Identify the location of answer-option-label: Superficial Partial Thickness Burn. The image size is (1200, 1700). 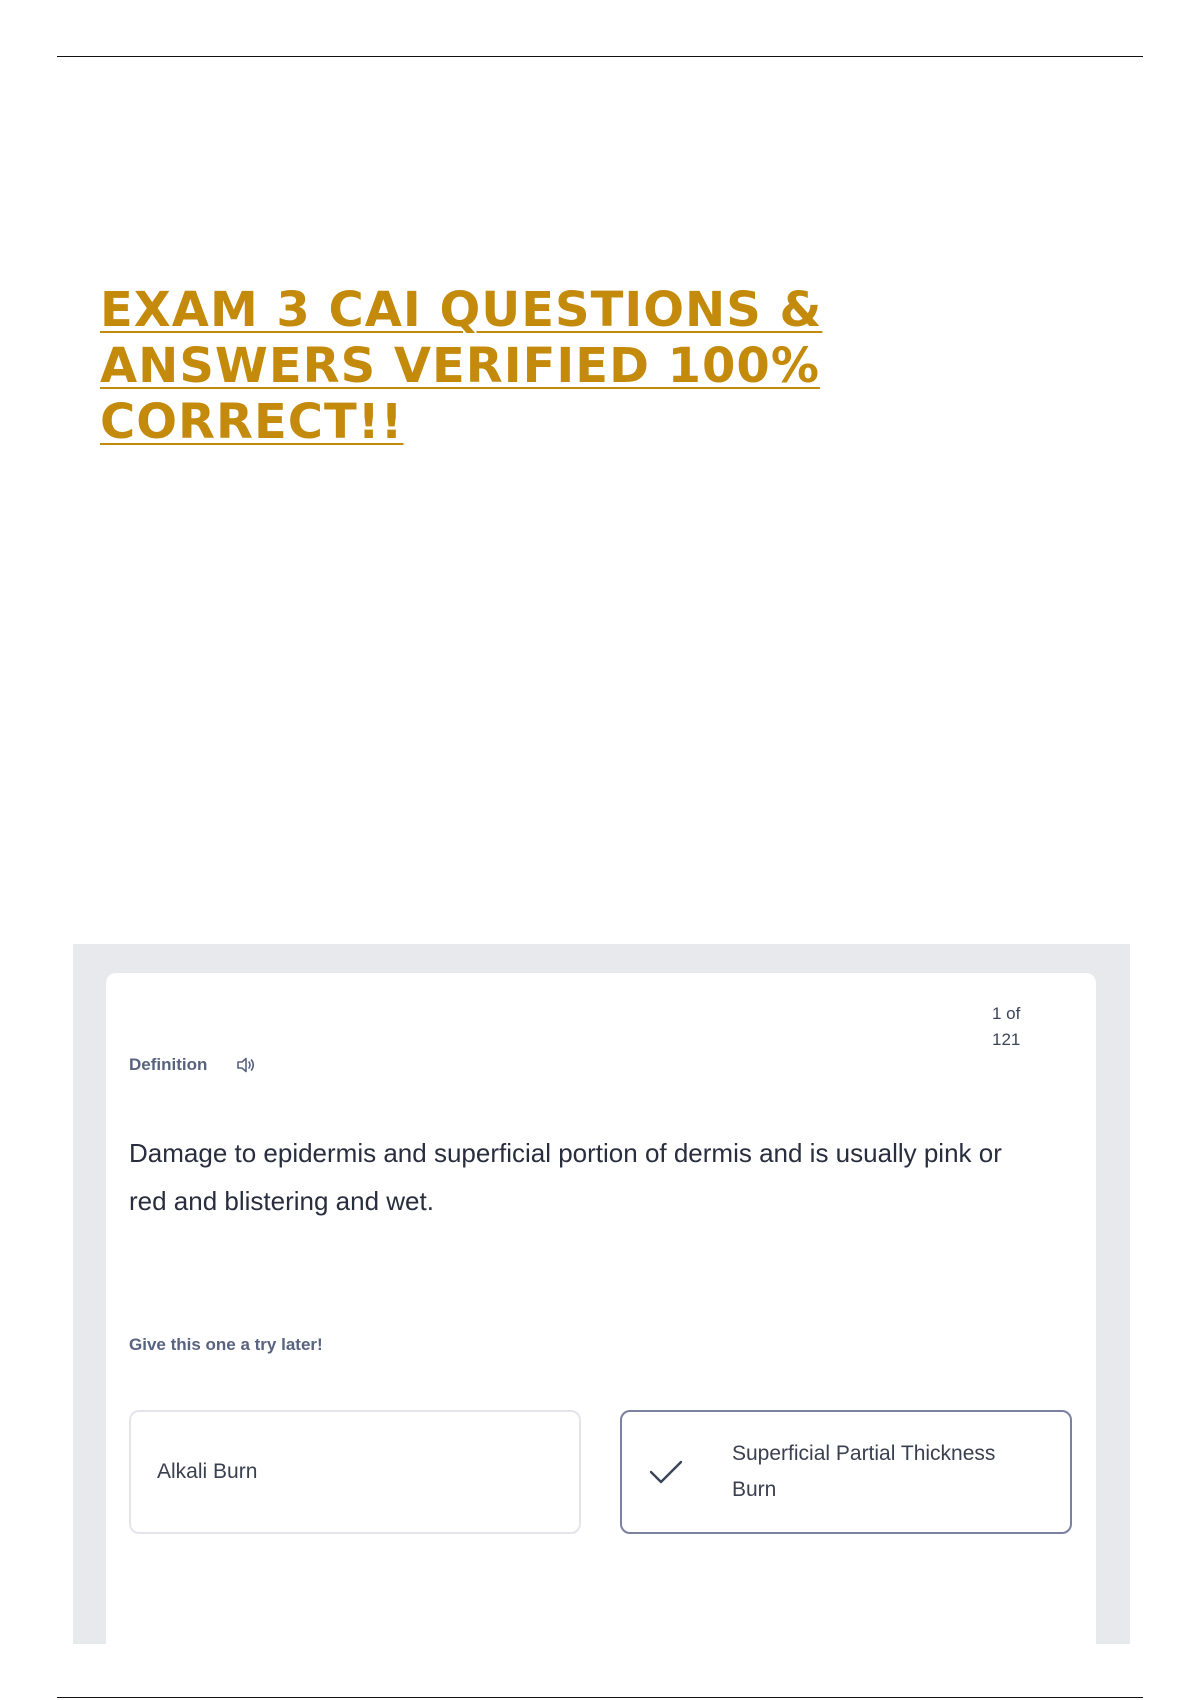
(864, 1471).